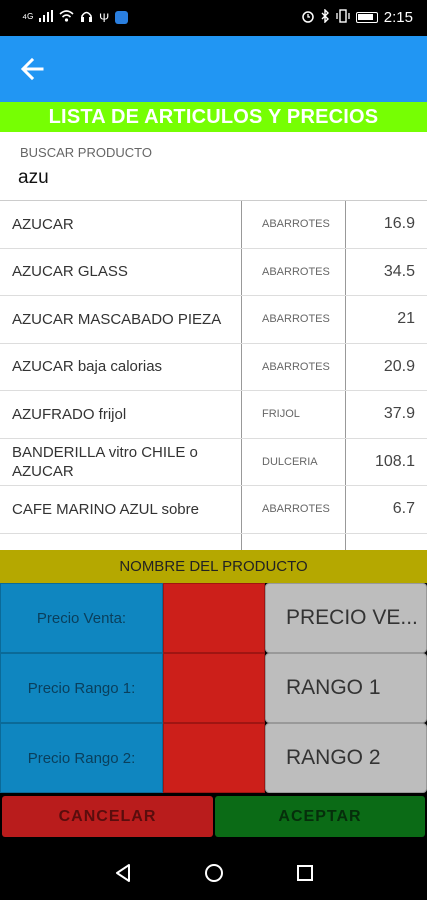 The height and width of the screenshot is (900, 427). Describe the element at coordinates (343, 17) in the screenshot. I see `vibrate-icon` at that location.